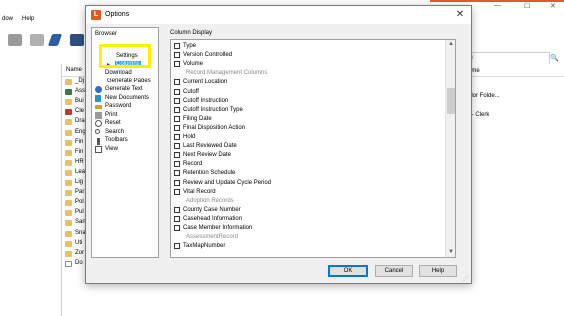  What do you see at coordinates (467, 279) in the screenshot?
I see `resize-grip-icon: ⋰` at bounding box center [467, 279].